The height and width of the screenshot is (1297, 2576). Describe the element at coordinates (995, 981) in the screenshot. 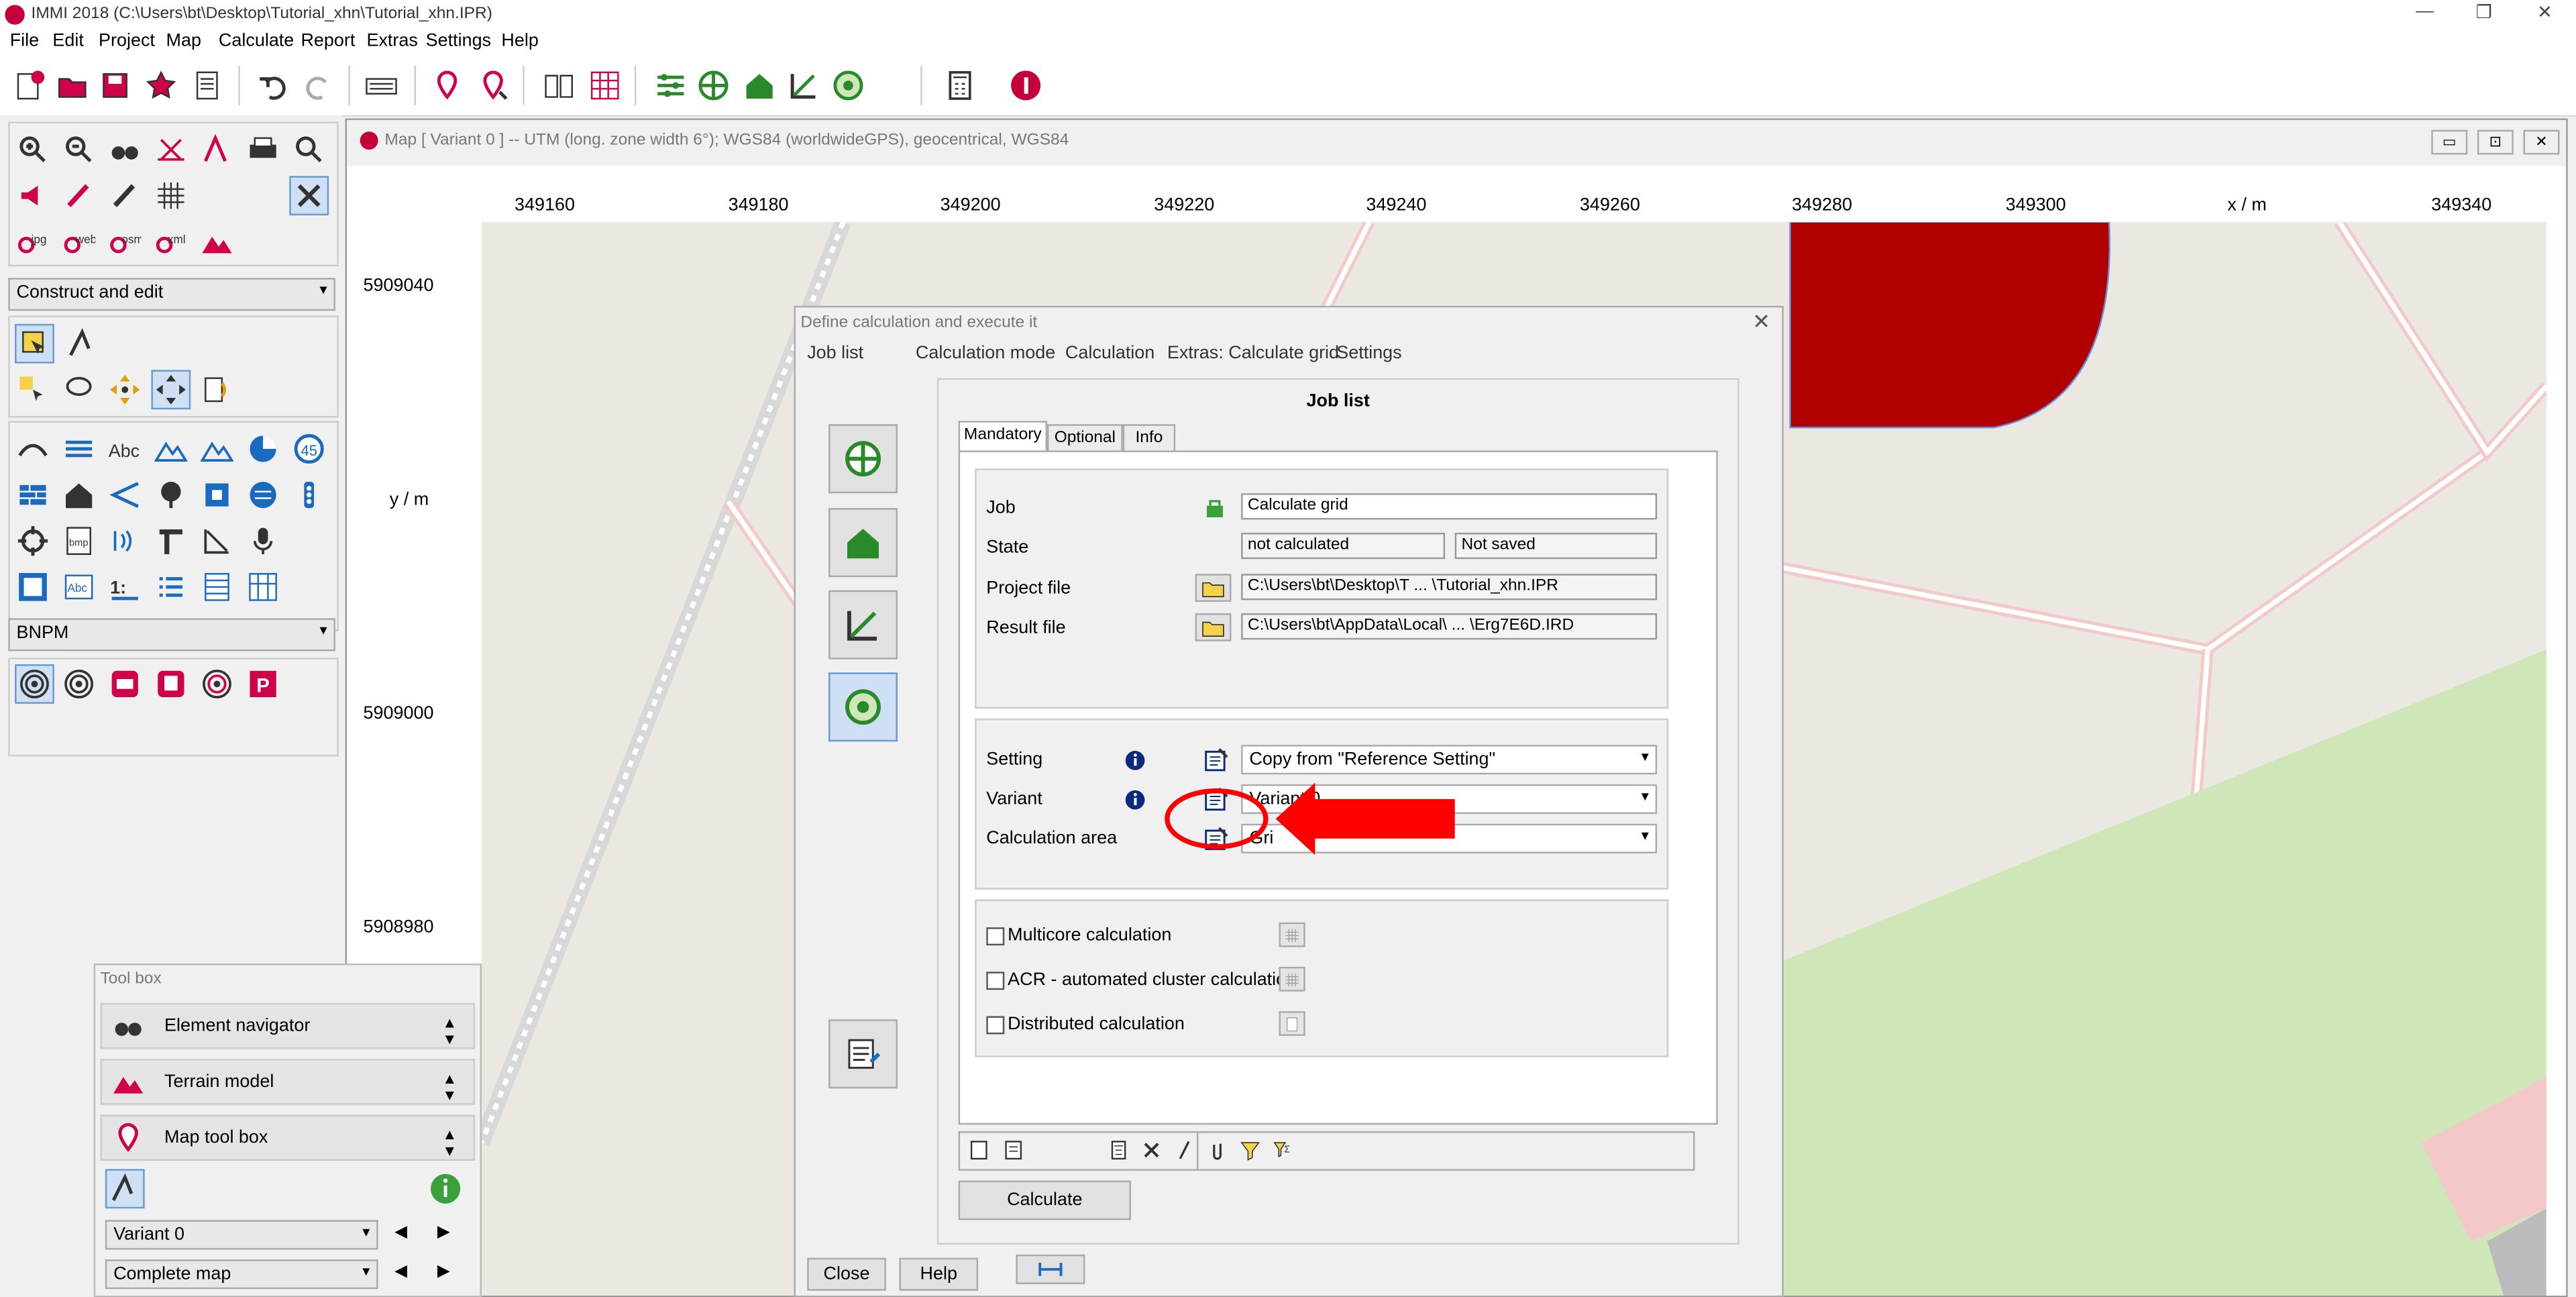

I see `acr-checkbox` at that location.